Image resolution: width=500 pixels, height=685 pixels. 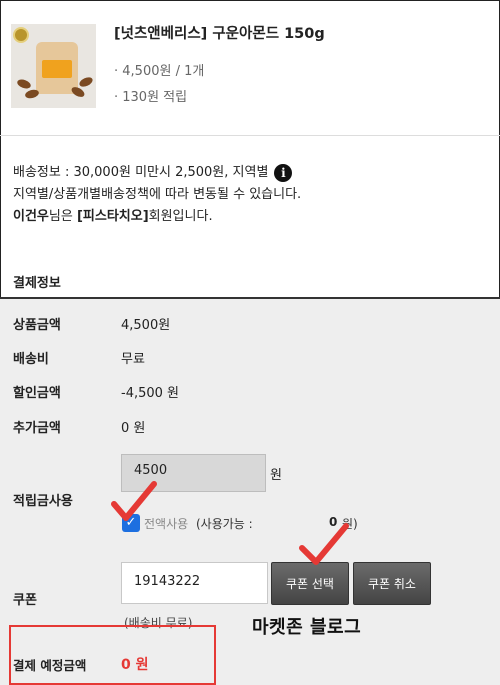 I want to click on member-tail: 회원입니다., so click(x=180, y=216).